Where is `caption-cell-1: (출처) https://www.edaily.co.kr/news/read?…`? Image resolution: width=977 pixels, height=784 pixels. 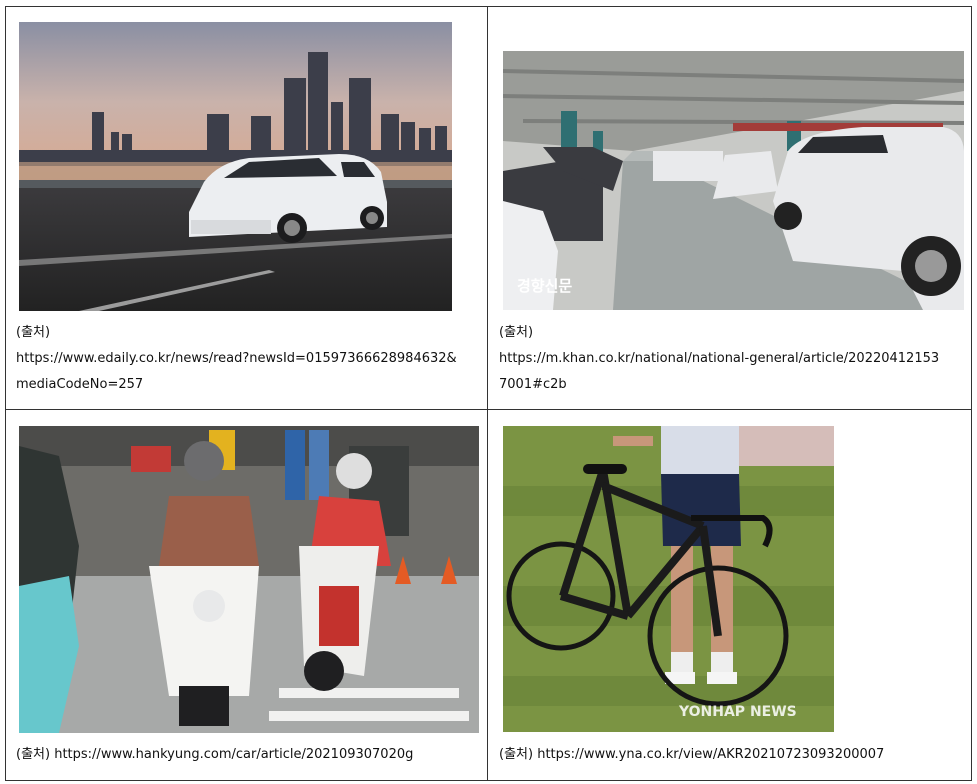 caption-cell-1: (출처) https://www.edaily.co.kr/news/read?… is located at coordinates (236, 359).